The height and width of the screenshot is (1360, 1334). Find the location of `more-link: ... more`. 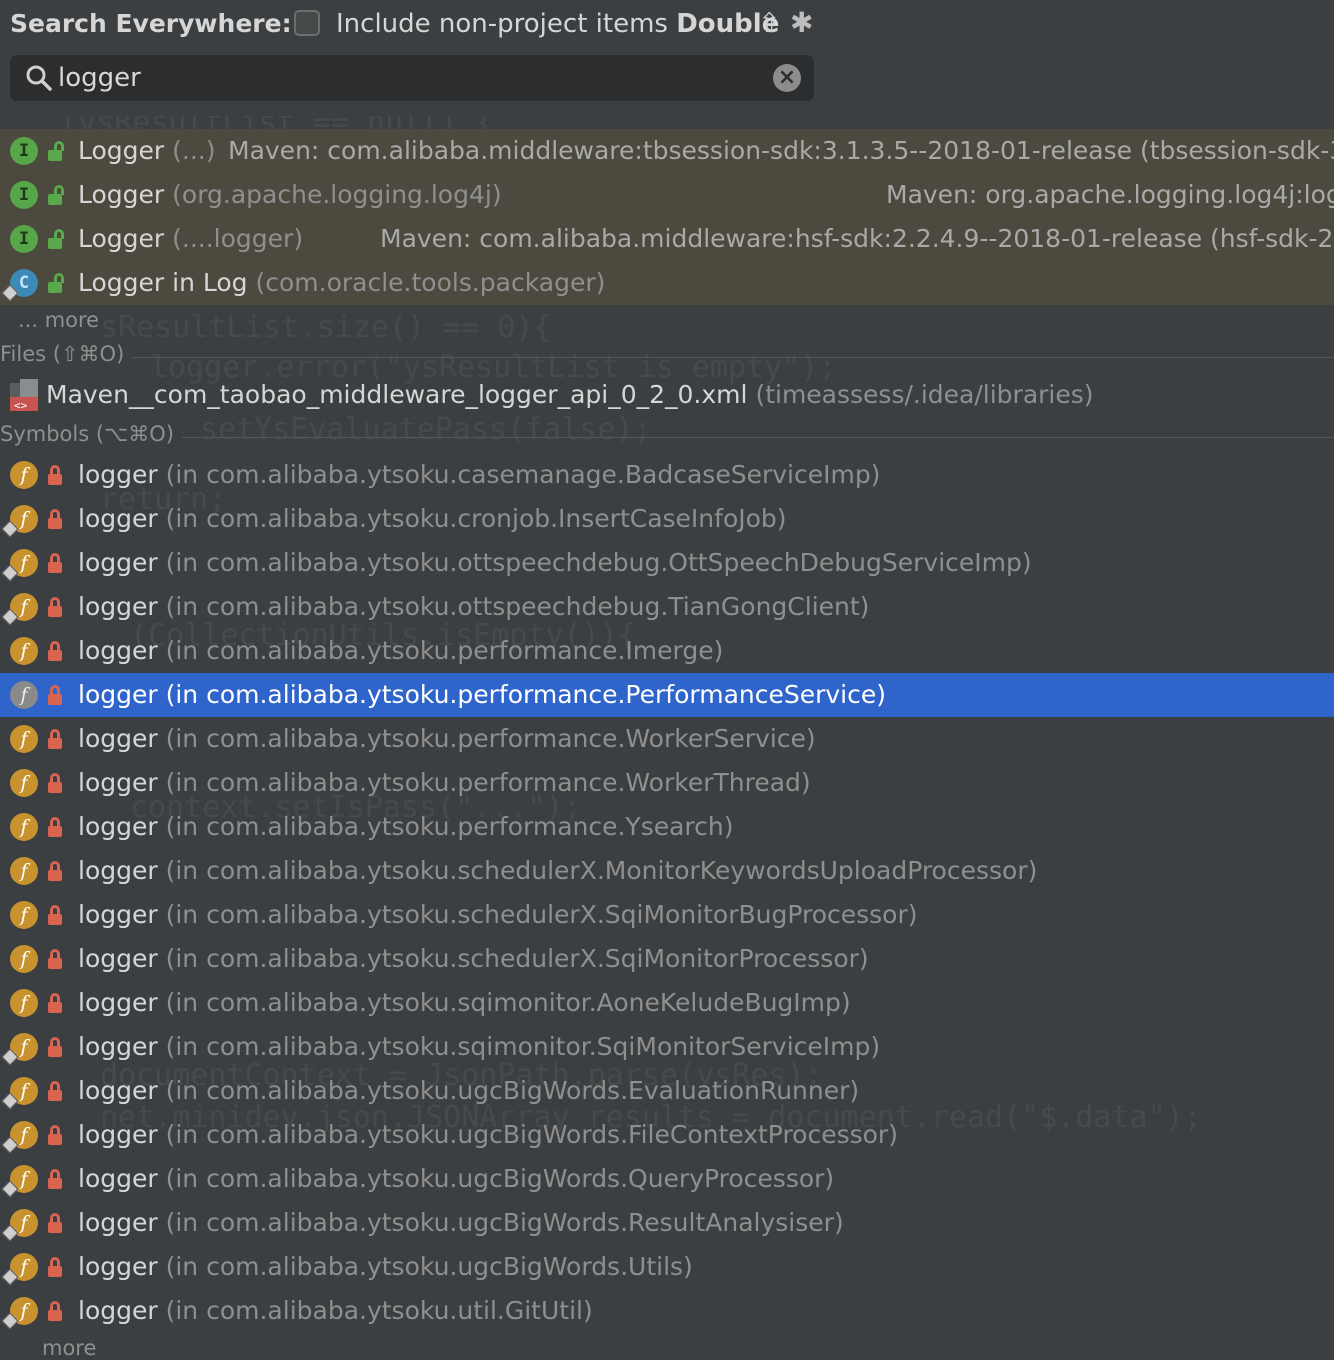

more-link: ... more is located at coordinates (58, 320).